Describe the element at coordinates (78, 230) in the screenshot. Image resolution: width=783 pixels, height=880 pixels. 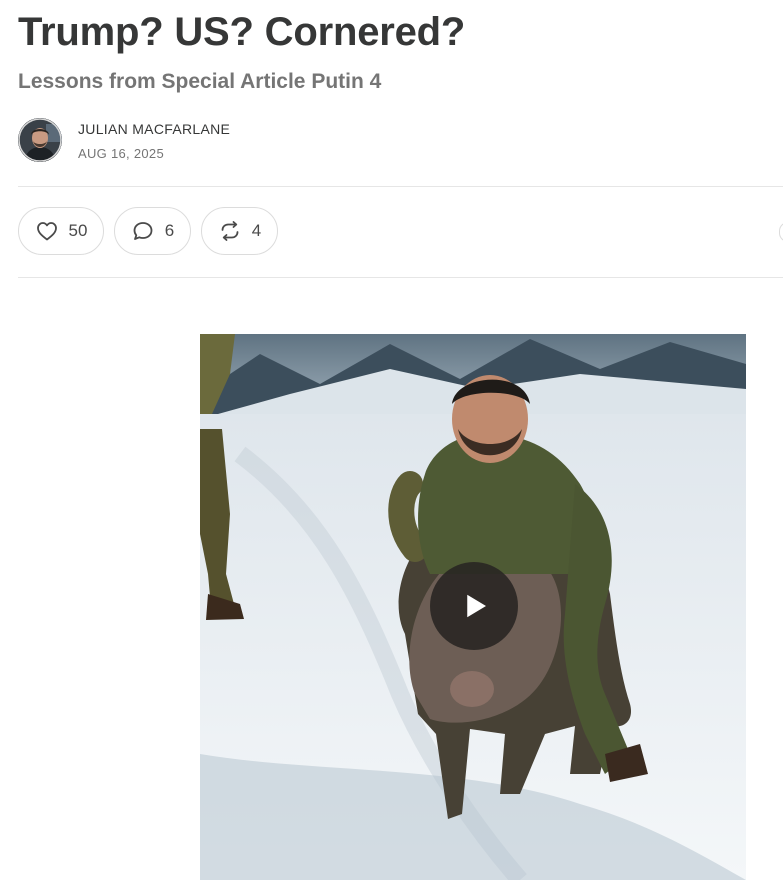
I see `like-count: 50` at that location.